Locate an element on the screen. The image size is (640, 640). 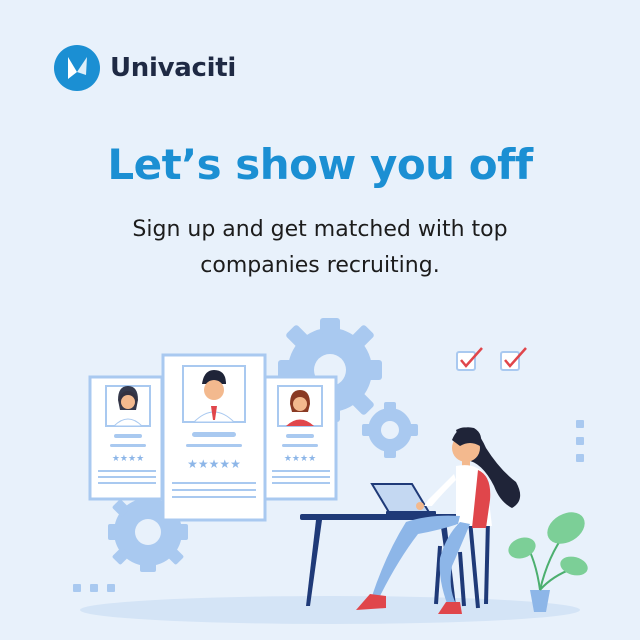
floor-shadow is located at coordinates (330, 610).